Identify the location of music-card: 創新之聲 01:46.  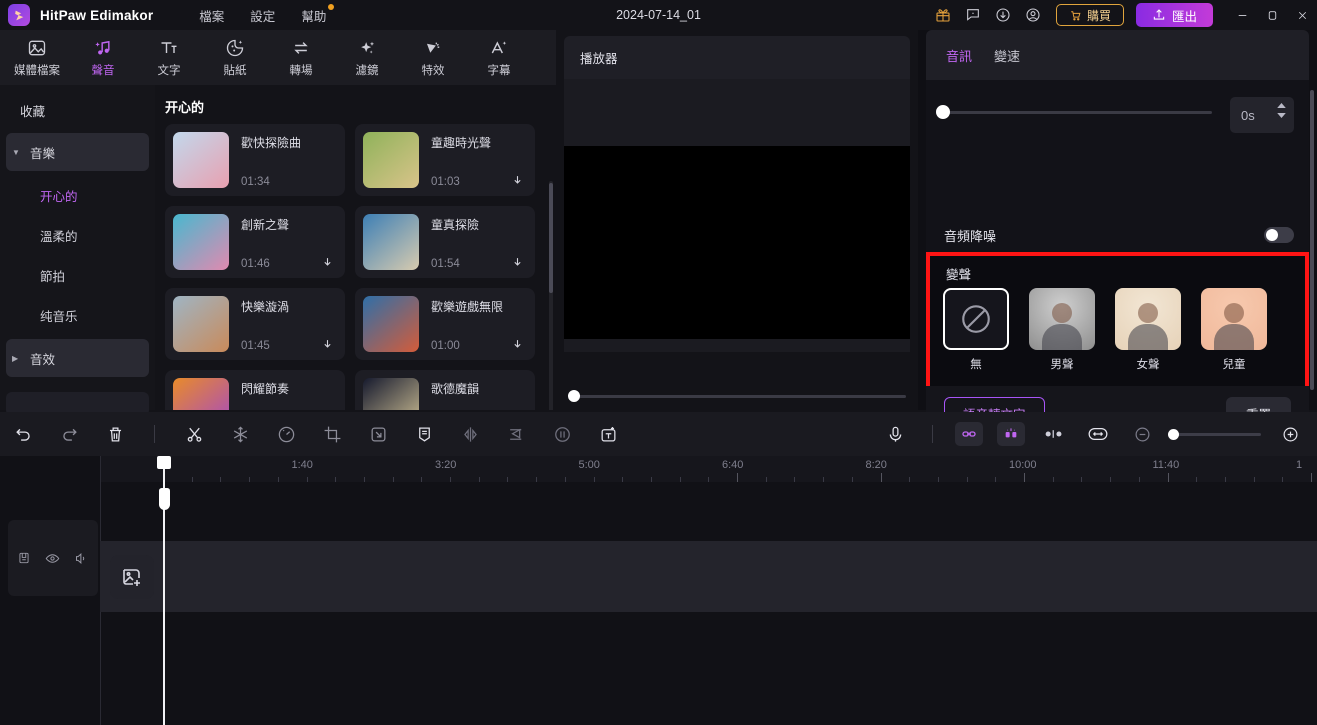
(255, 242).